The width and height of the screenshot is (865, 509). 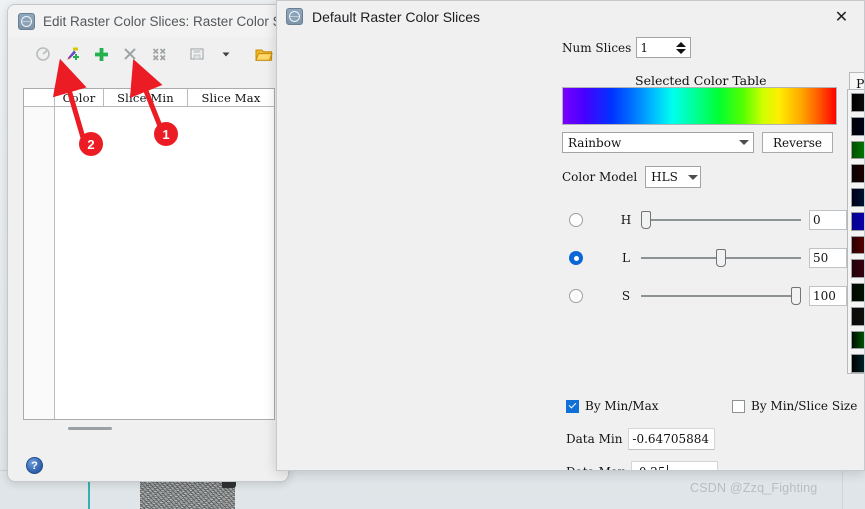 I want to click on left-window-toolbar, so click(x=148, y=54).